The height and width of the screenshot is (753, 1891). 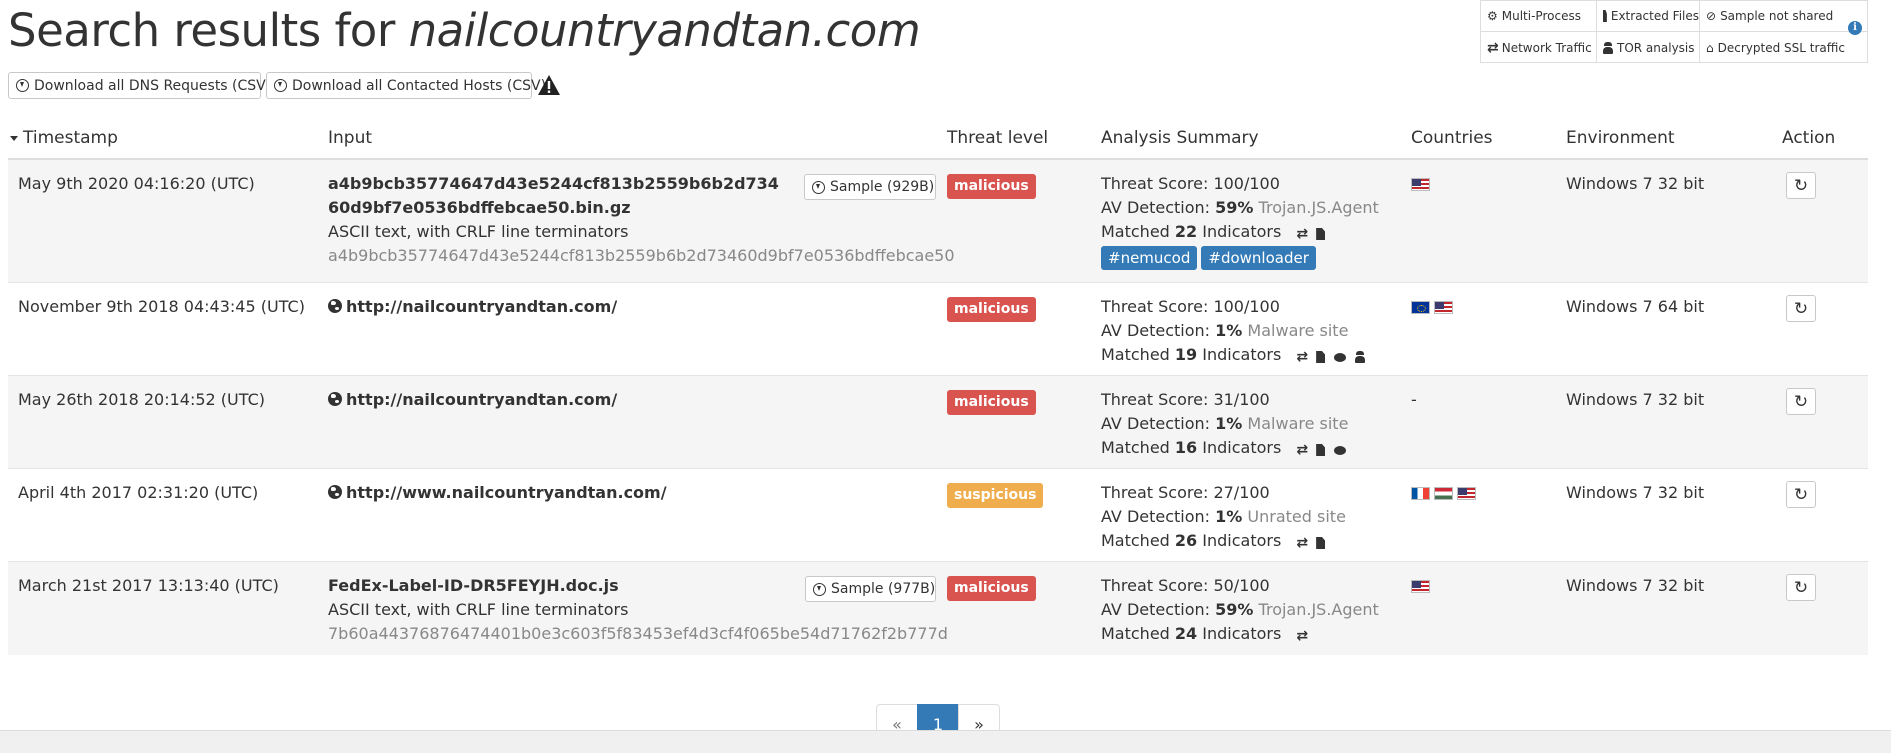 What do you see at coordinates (1246, 183) in the screenshot?
I see `threat-score: 100/100` at bounding box center [1246, 183].